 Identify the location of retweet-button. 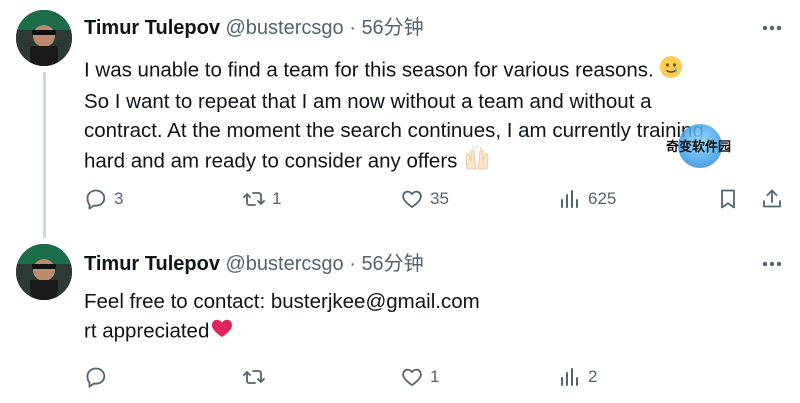
(257, 377).